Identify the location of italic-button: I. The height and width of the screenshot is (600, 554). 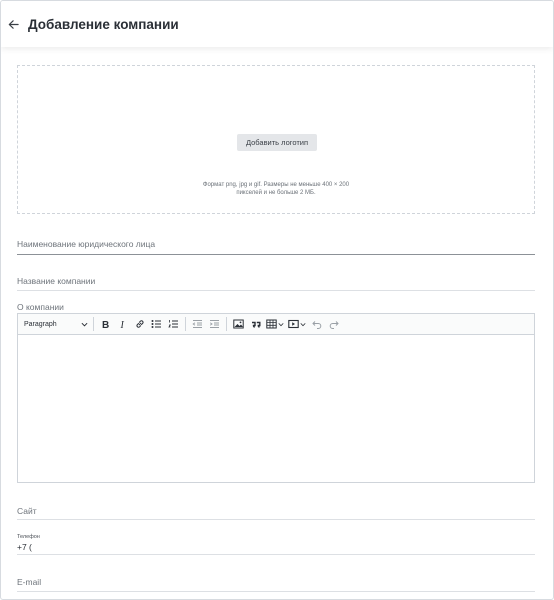
(122, 324).